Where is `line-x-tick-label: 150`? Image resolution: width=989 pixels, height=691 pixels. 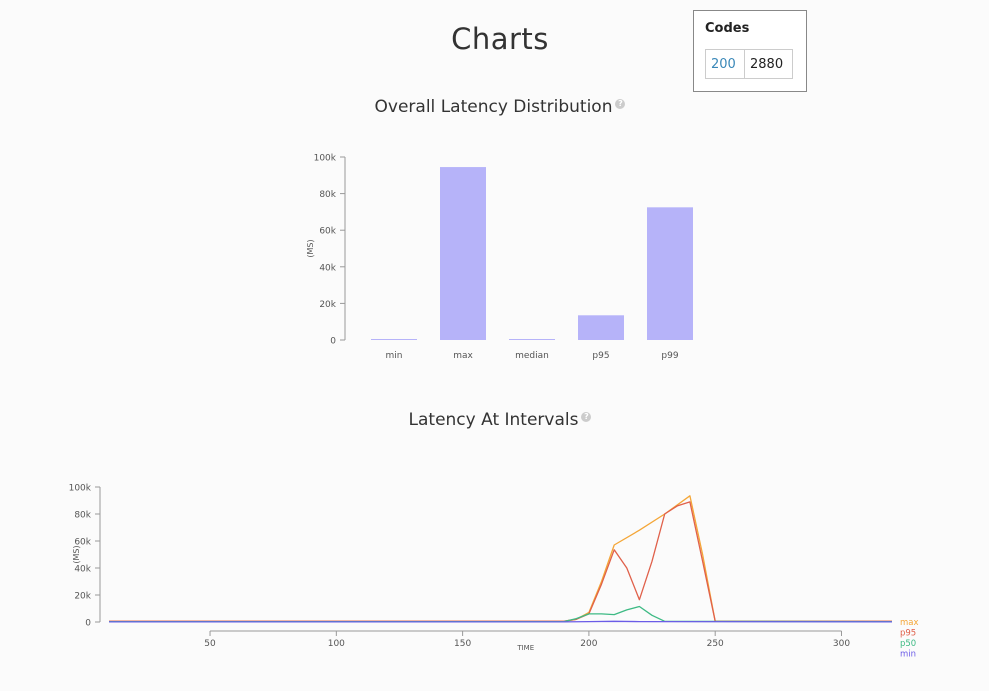
line-x-tick-label: 150 is located at coordinates (462, 644).